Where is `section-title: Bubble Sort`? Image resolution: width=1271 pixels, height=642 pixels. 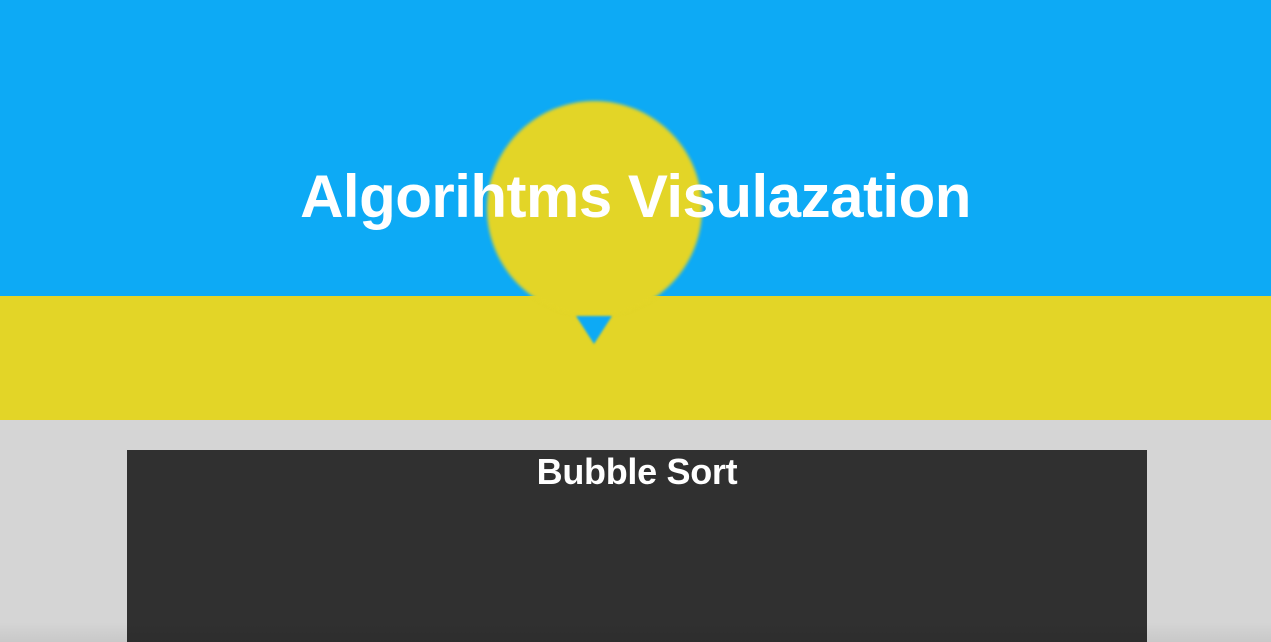 section-title: Bubble Sort is located at coordinates (637, 471).